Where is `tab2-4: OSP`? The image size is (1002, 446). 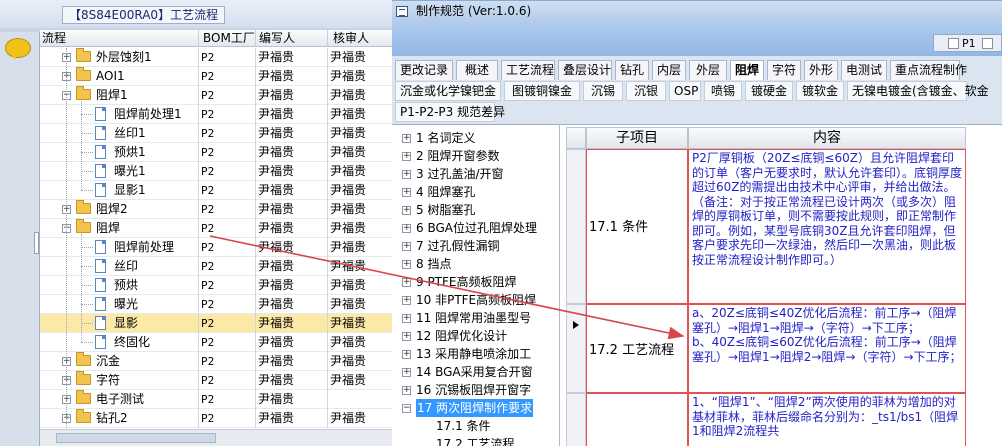 tab2-4: OSP is located at coordinates (685, 91).